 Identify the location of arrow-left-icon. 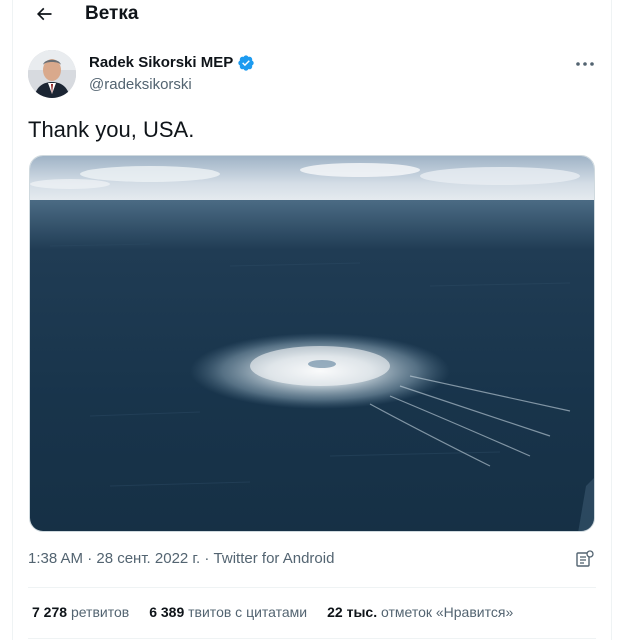
(44, 14).